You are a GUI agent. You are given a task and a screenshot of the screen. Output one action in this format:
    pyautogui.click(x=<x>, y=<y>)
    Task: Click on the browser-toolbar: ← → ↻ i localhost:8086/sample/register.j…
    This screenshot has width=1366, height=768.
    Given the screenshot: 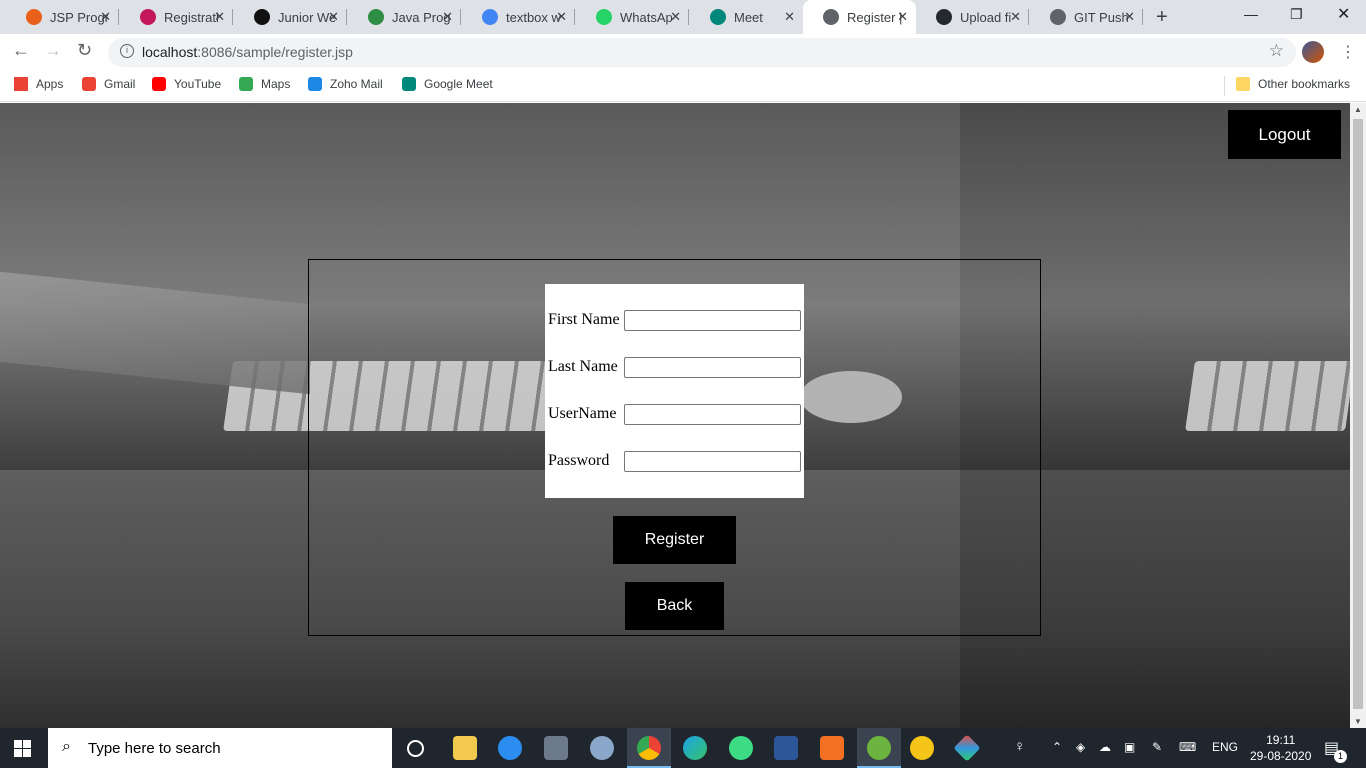 What is the action you would take?
    pyautogui.click(x=683, y=52)
    